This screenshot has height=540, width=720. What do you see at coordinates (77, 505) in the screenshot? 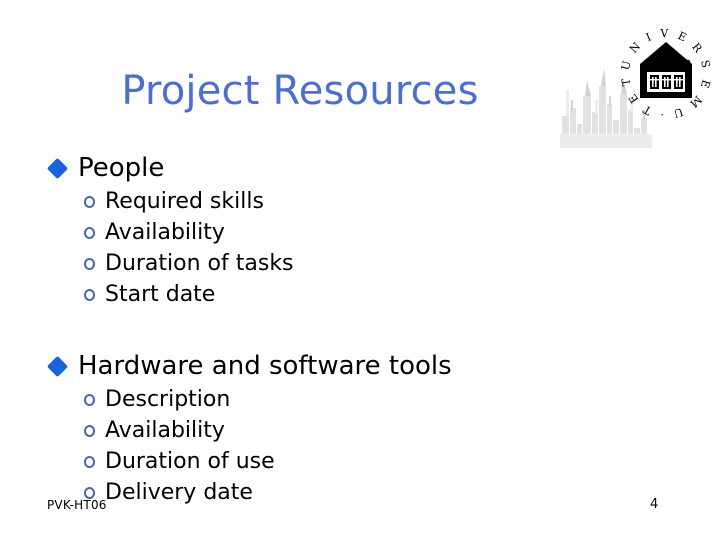
I see `footer-course-label: PVK-HT06` at bounding box center [77, 505].